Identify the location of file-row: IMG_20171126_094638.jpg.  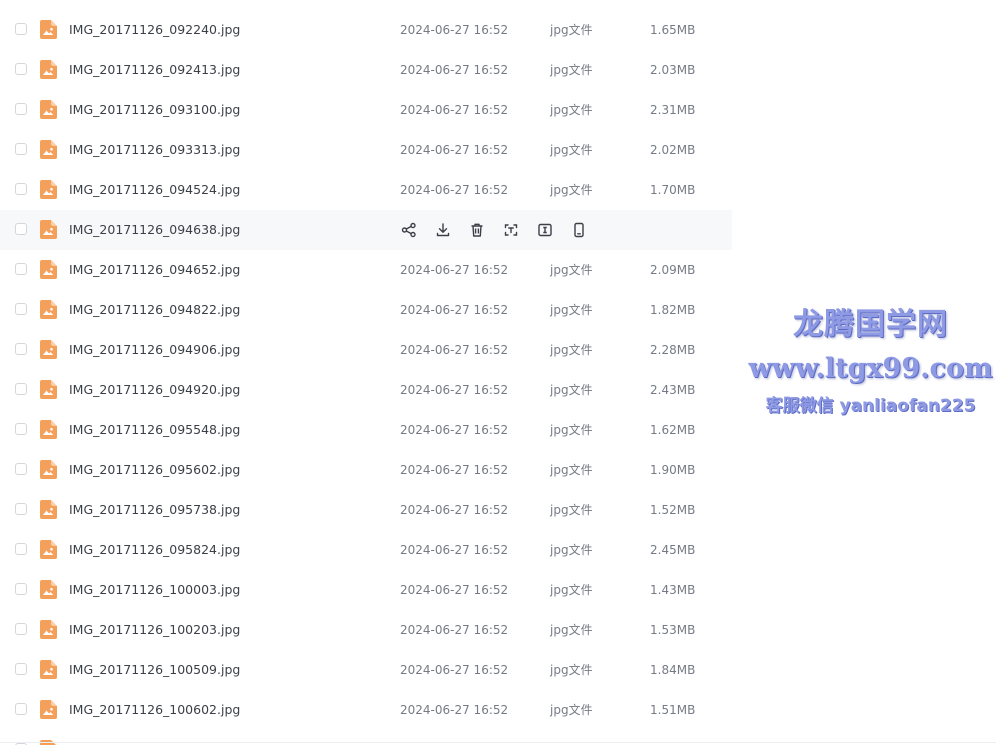
(366, 230).